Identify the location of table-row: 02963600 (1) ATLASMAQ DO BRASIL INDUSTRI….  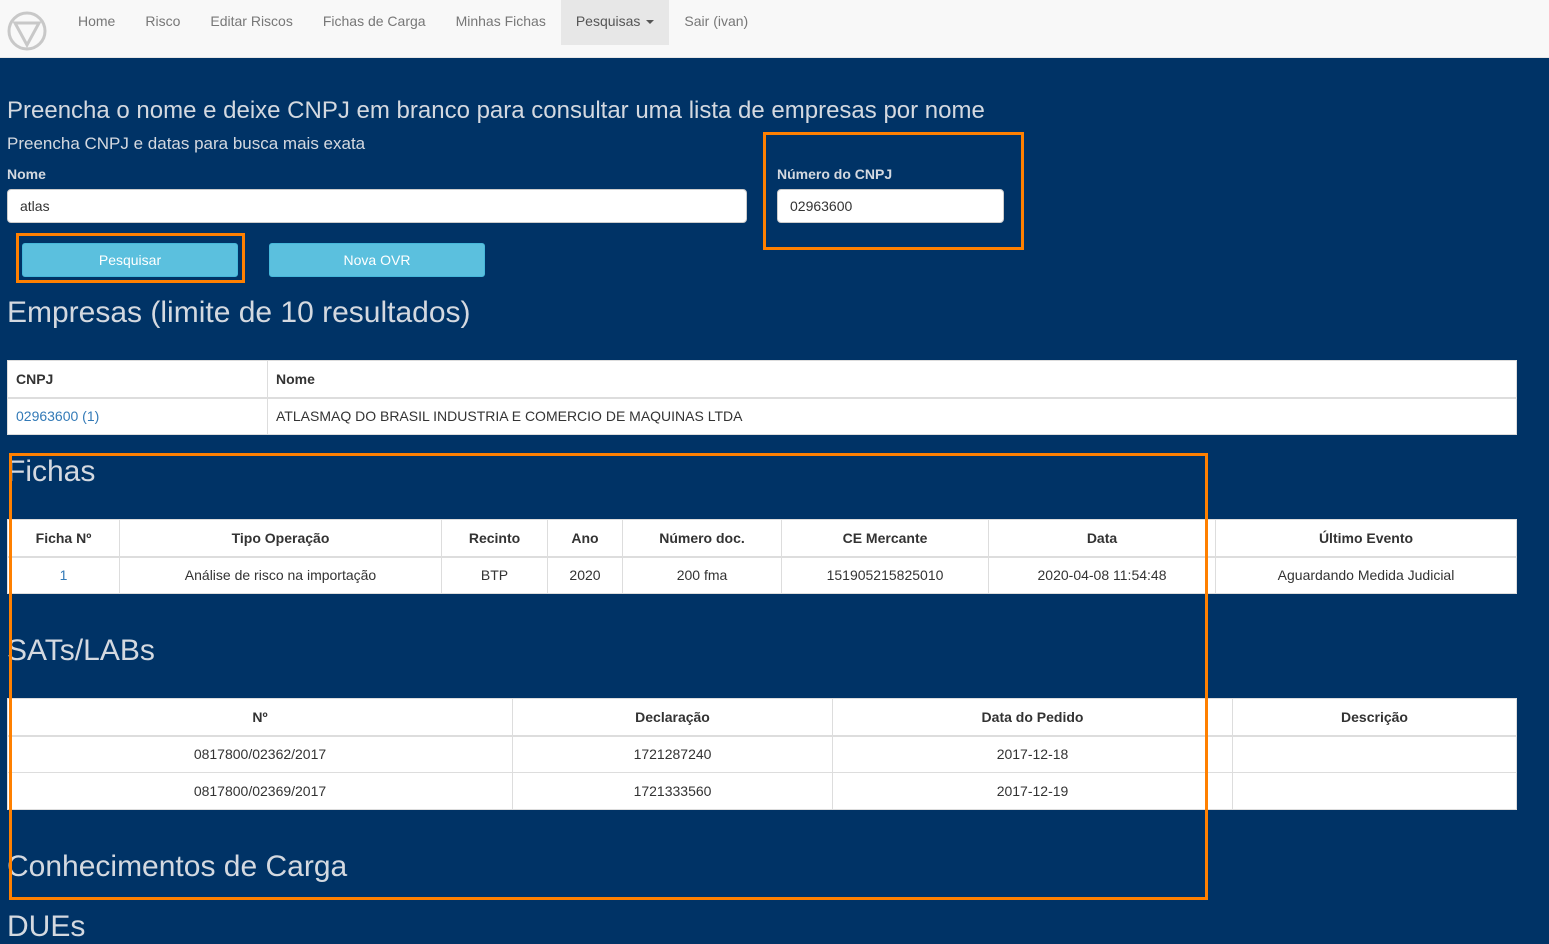
(762, 416).